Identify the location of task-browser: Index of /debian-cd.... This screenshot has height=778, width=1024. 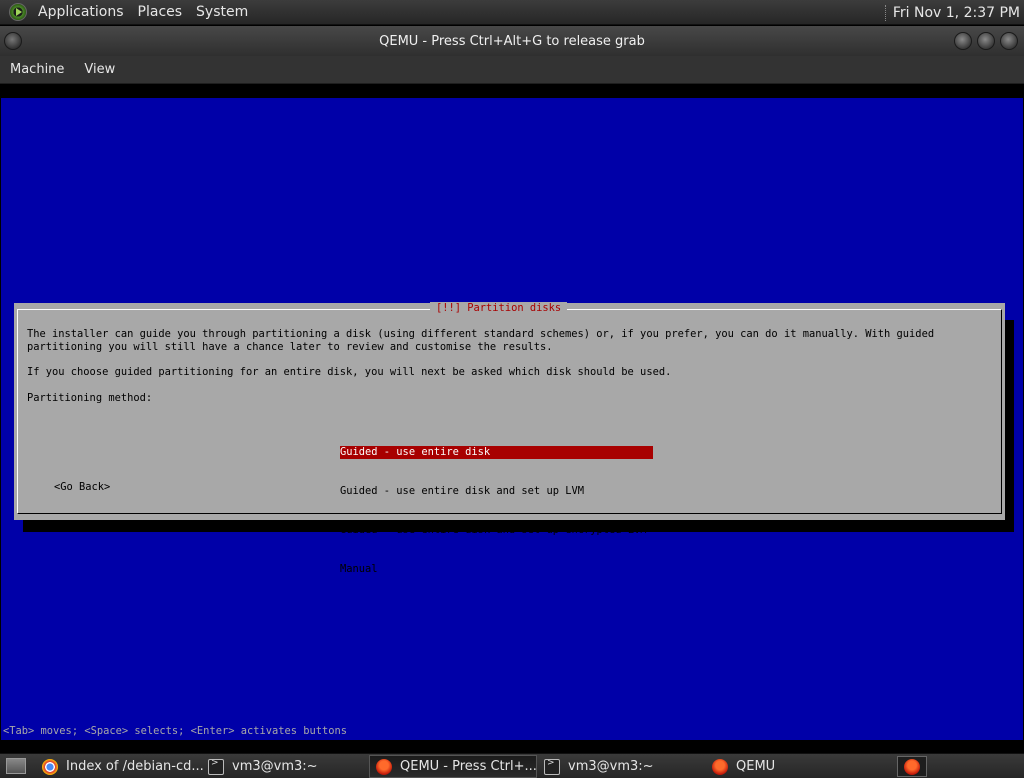
(120, 766).